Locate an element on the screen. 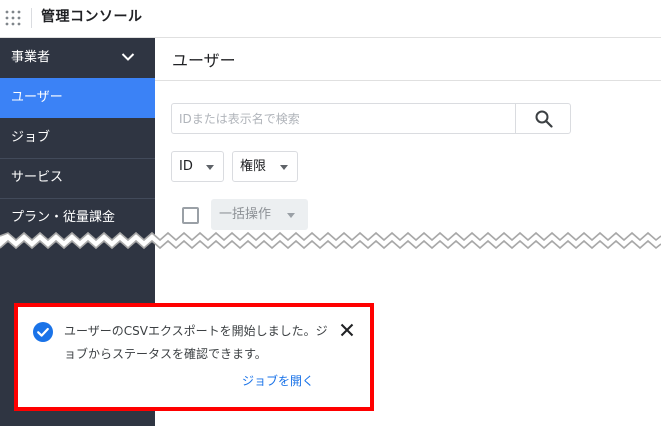 Image resolution: width=661 pixels, height=426 pixels. id-filter-dropdown: ID is located at coordinates (197, 166).